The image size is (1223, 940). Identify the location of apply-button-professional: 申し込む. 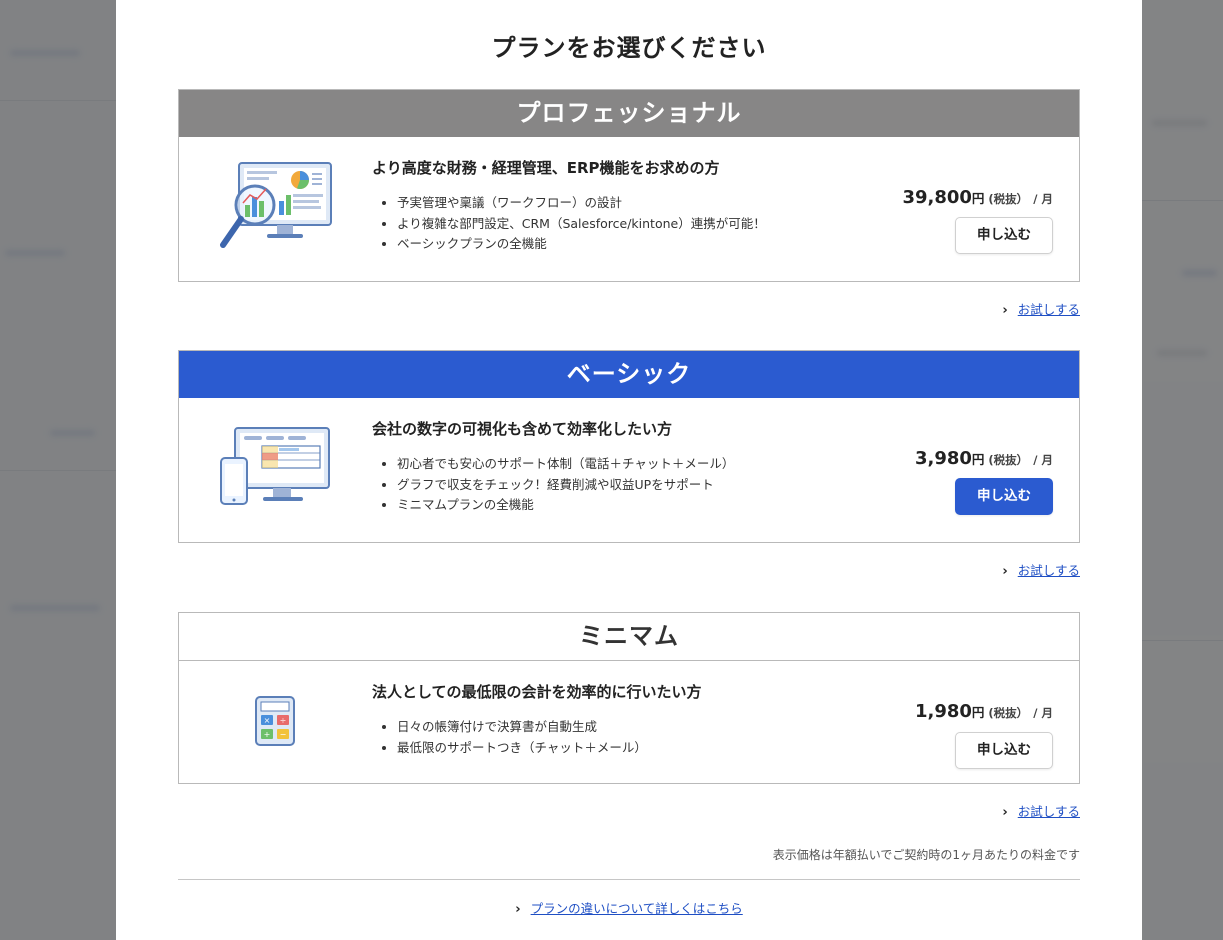
(1004, 235).